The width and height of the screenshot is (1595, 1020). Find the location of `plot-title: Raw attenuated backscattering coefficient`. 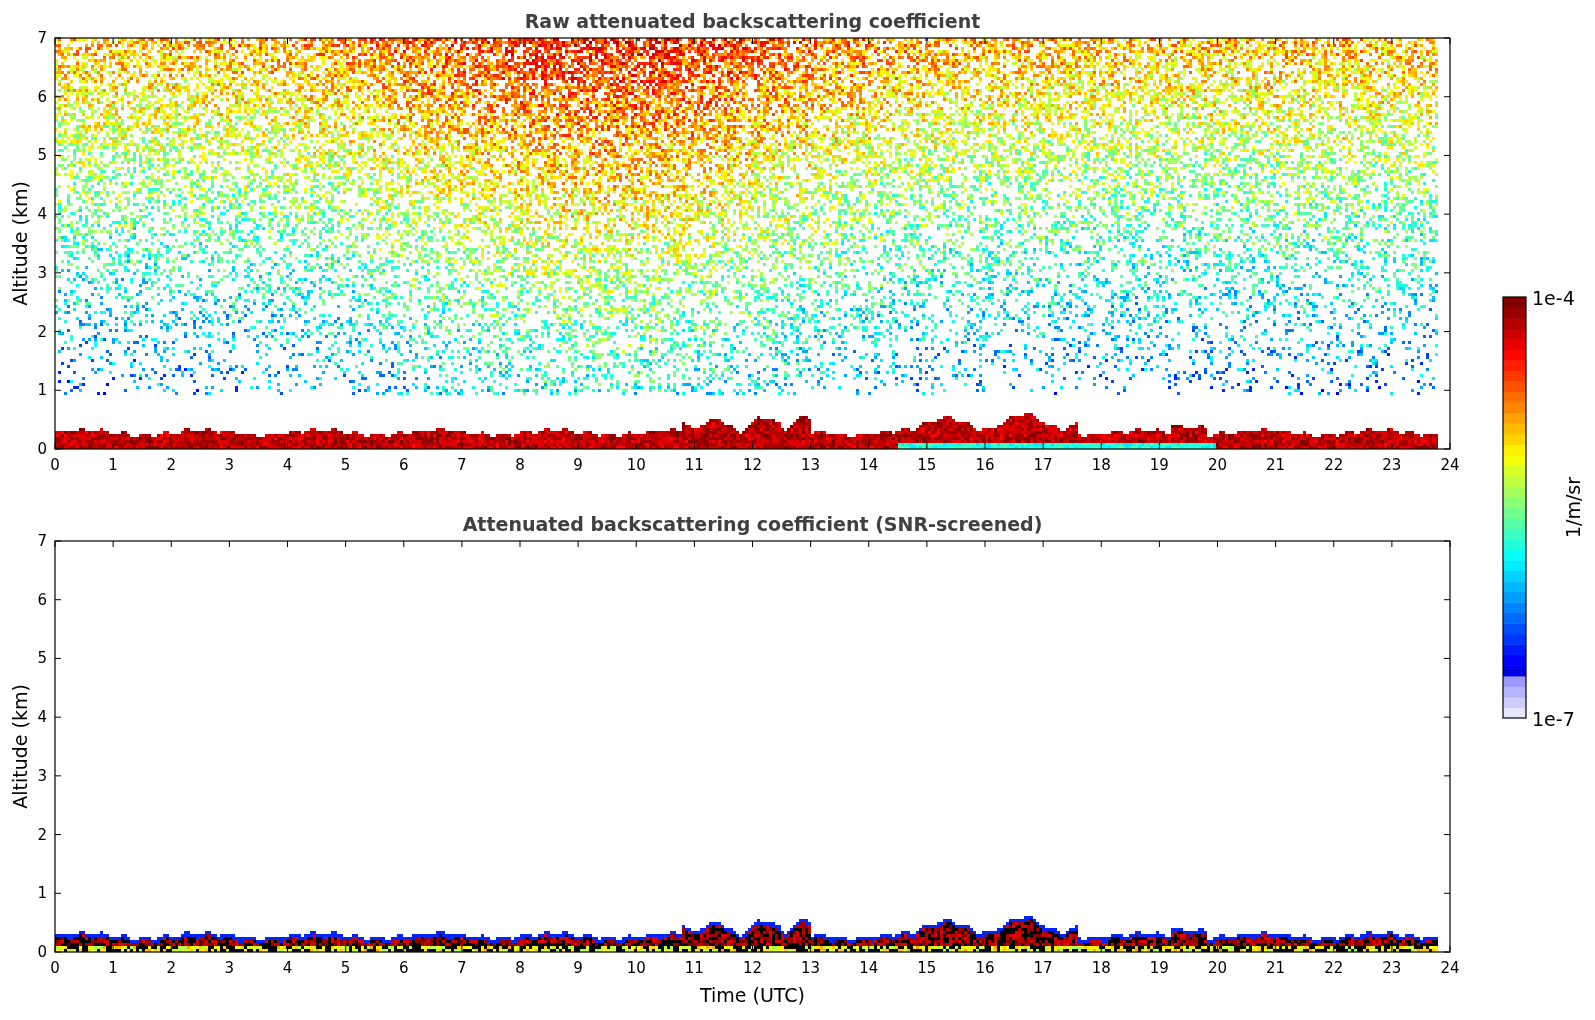

plot-title: Raw attenuated backscattering coefficient is located at coordinates (752, 21).